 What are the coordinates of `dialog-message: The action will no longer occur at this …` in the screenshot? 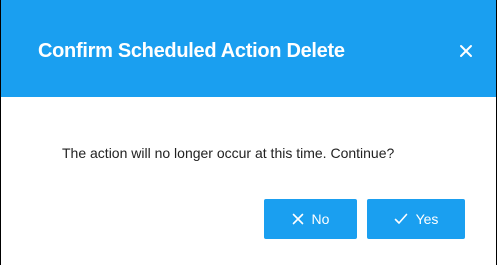 It's located at (228, 153).